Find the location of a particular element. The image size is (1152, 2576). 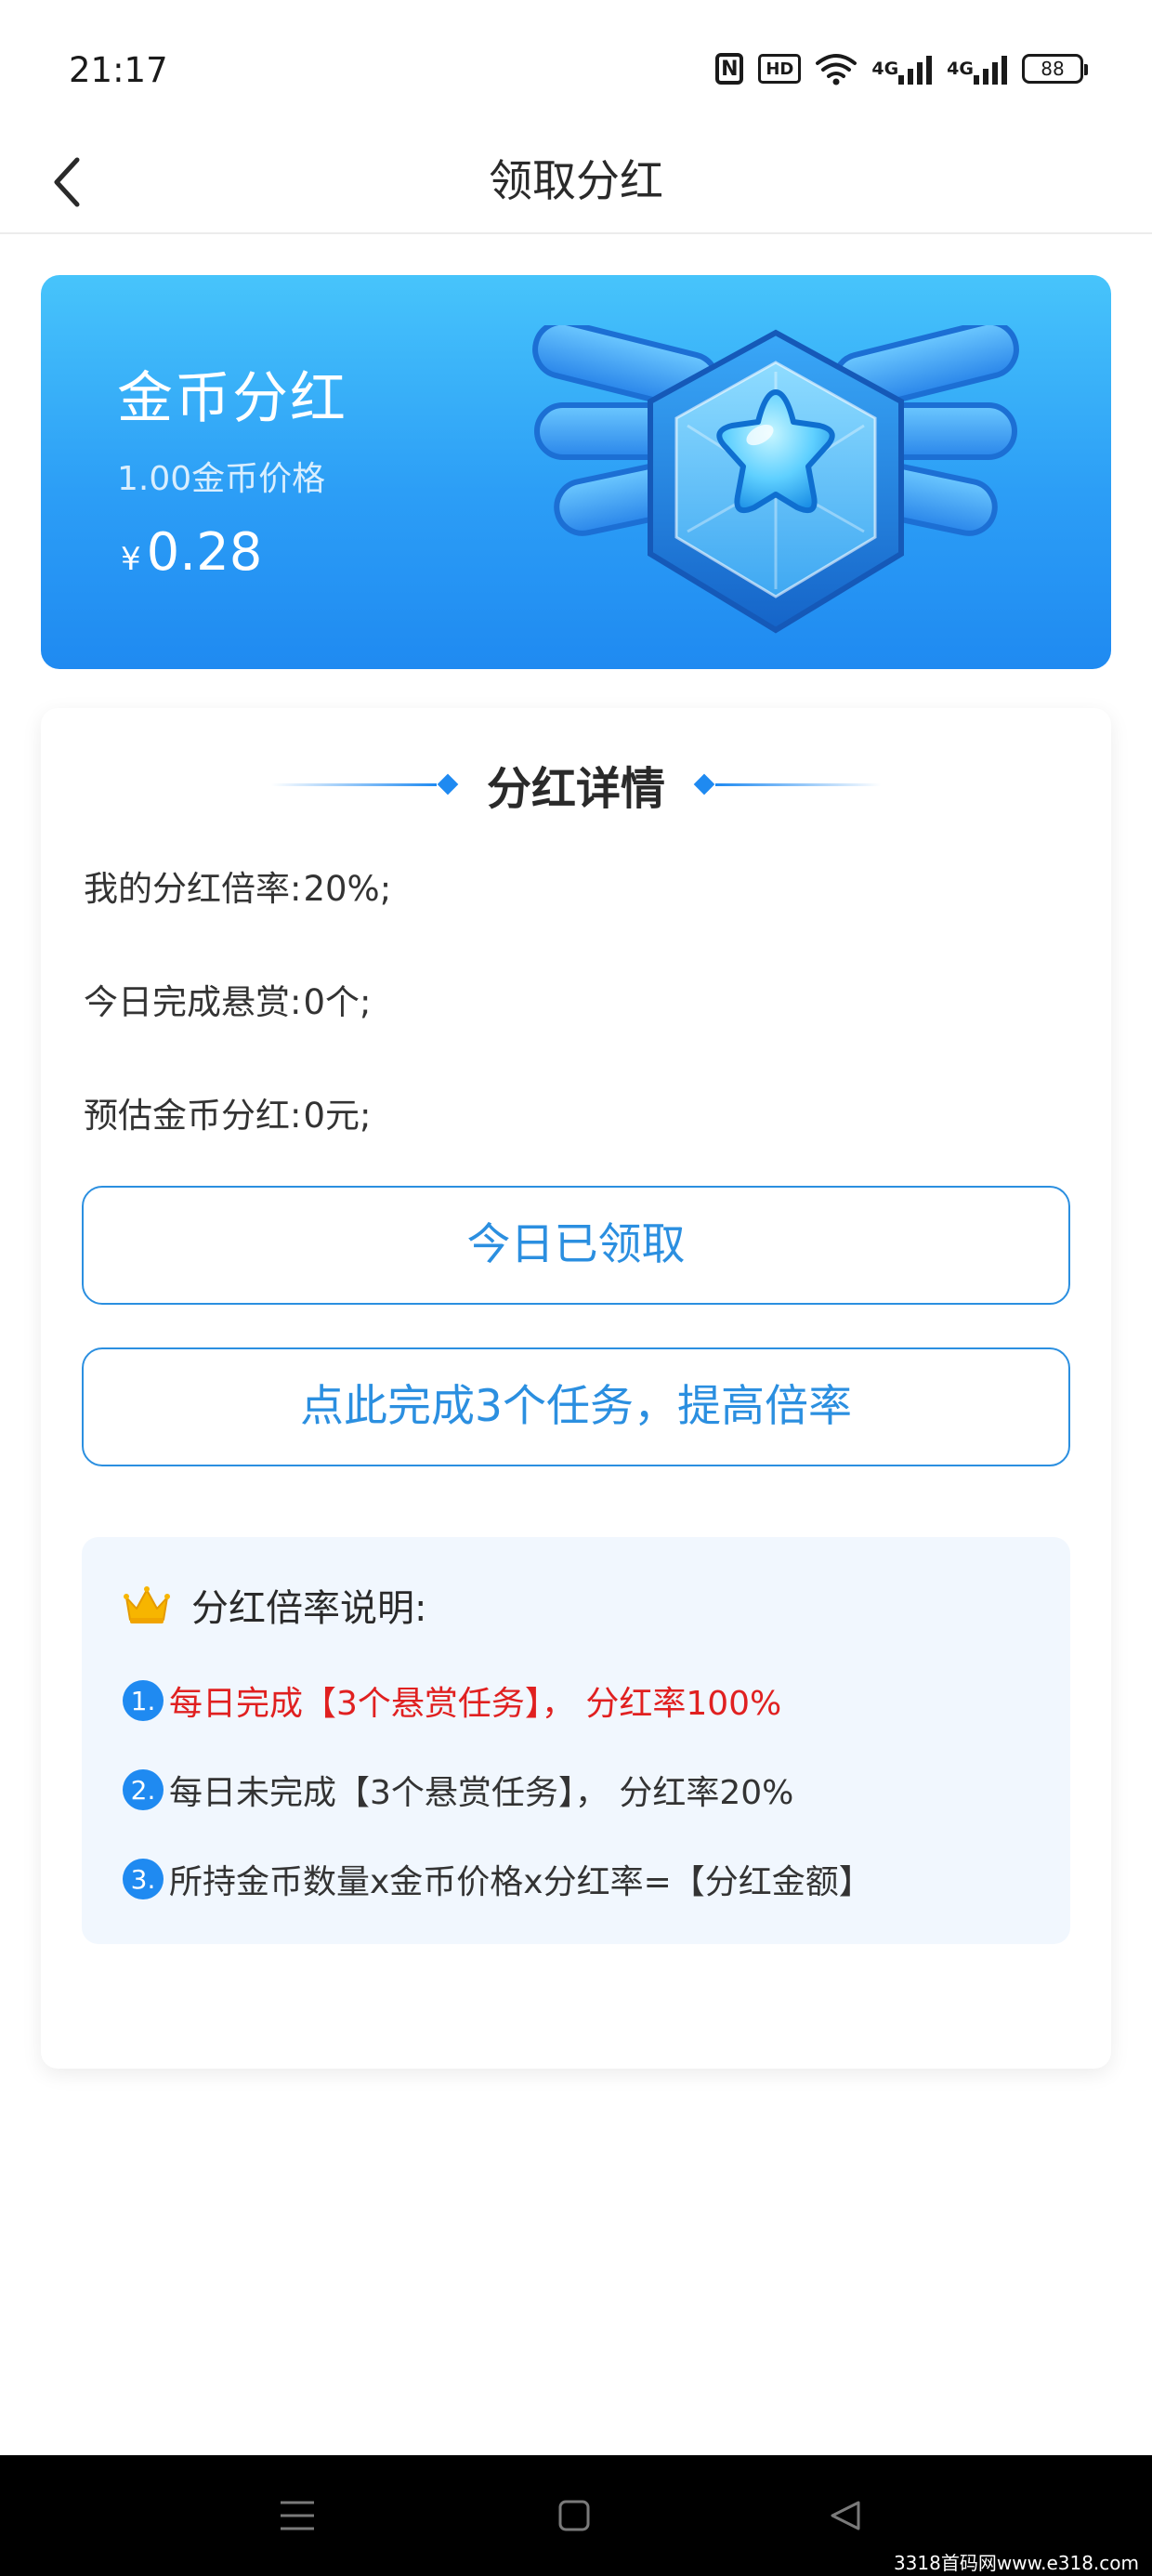

system-menu-button is located at coordinates (297, 2515).